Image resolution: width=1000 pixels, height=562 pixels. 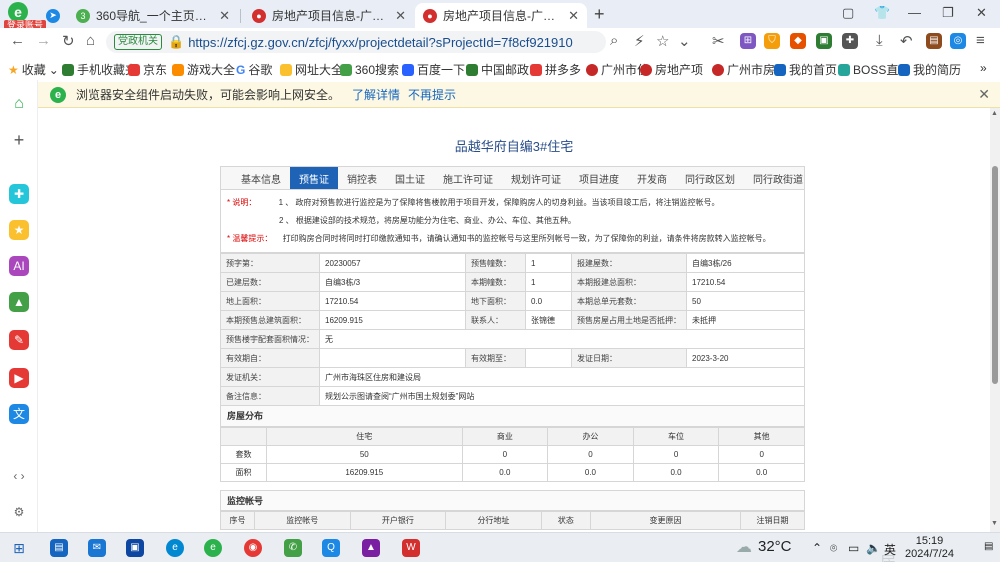 I want to click on show-hidden-icon: ⌃, so click(x=817, y=548).